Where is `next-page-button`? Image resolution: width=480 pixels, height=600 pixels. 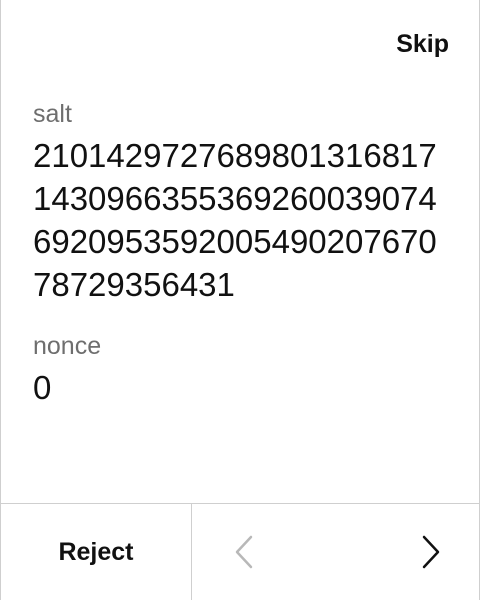 next-page-button is located at coordinates (431, 552).